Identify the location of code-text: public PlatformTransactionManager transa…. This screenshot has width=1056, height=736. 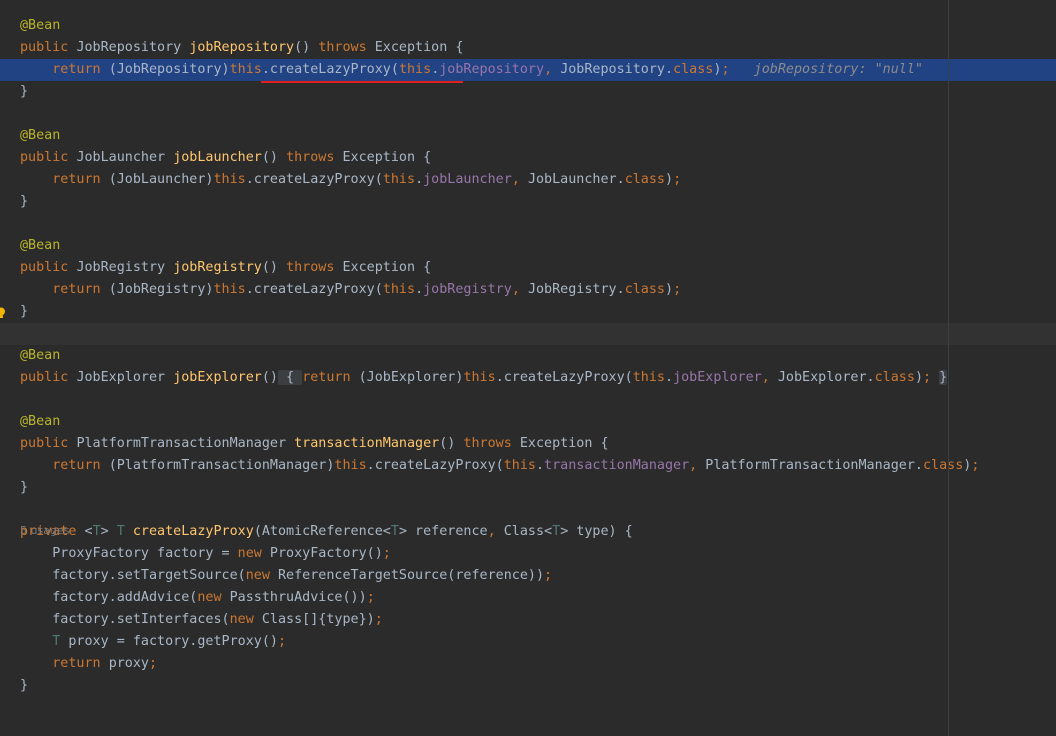
(314, 444).